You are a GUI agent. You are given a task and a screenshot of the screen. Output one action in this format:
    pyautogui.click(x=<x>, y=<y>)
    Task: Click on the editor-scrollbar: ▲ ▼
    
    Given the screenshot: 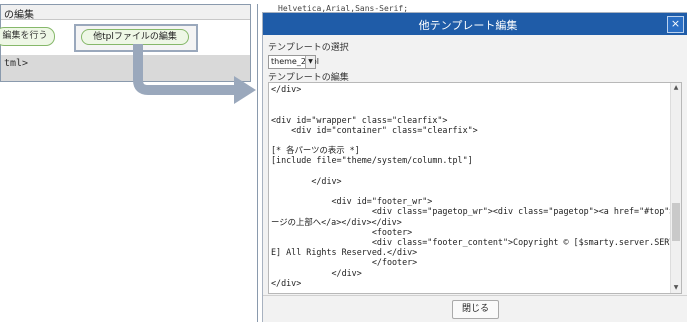 What is the action you would take?
    pyautogui.click(x=675, y=188)
    